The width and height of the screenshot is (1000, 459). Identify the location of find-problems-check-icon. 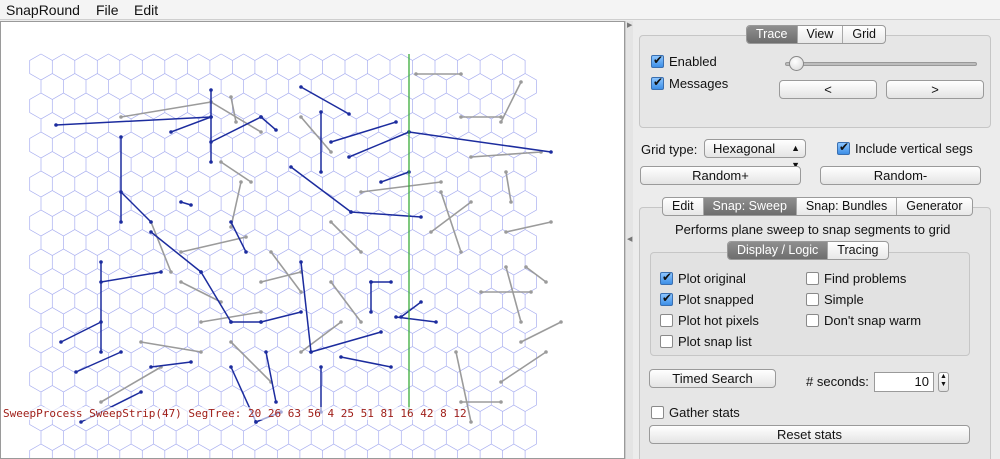
(812, 278).